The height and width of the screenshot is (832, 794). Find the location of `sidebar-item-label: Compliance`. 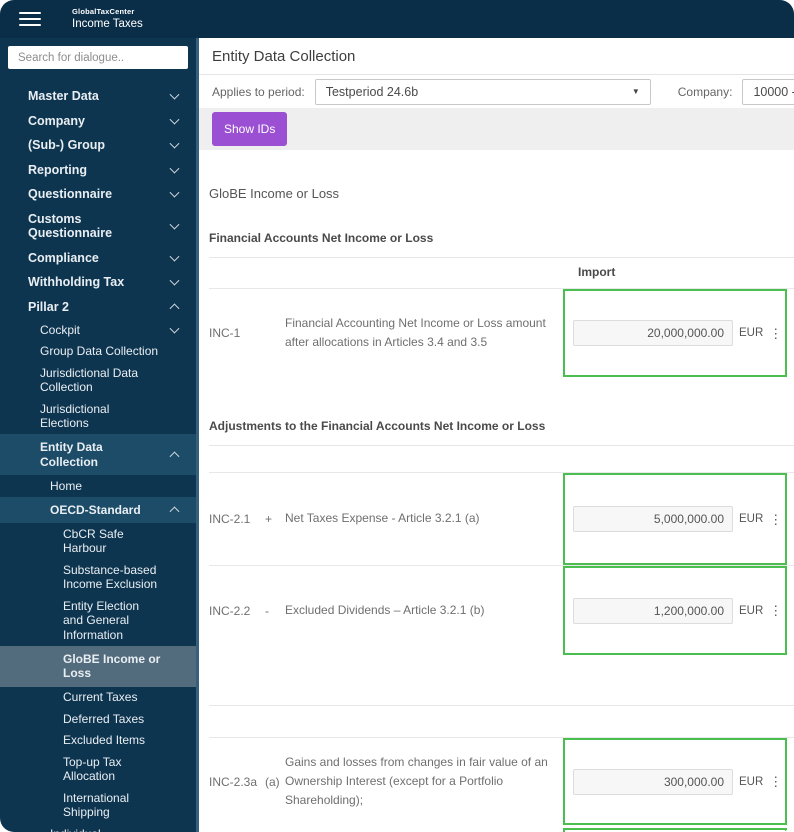

sidebar-item-label: Compliance is located at coordinates (63, 257).